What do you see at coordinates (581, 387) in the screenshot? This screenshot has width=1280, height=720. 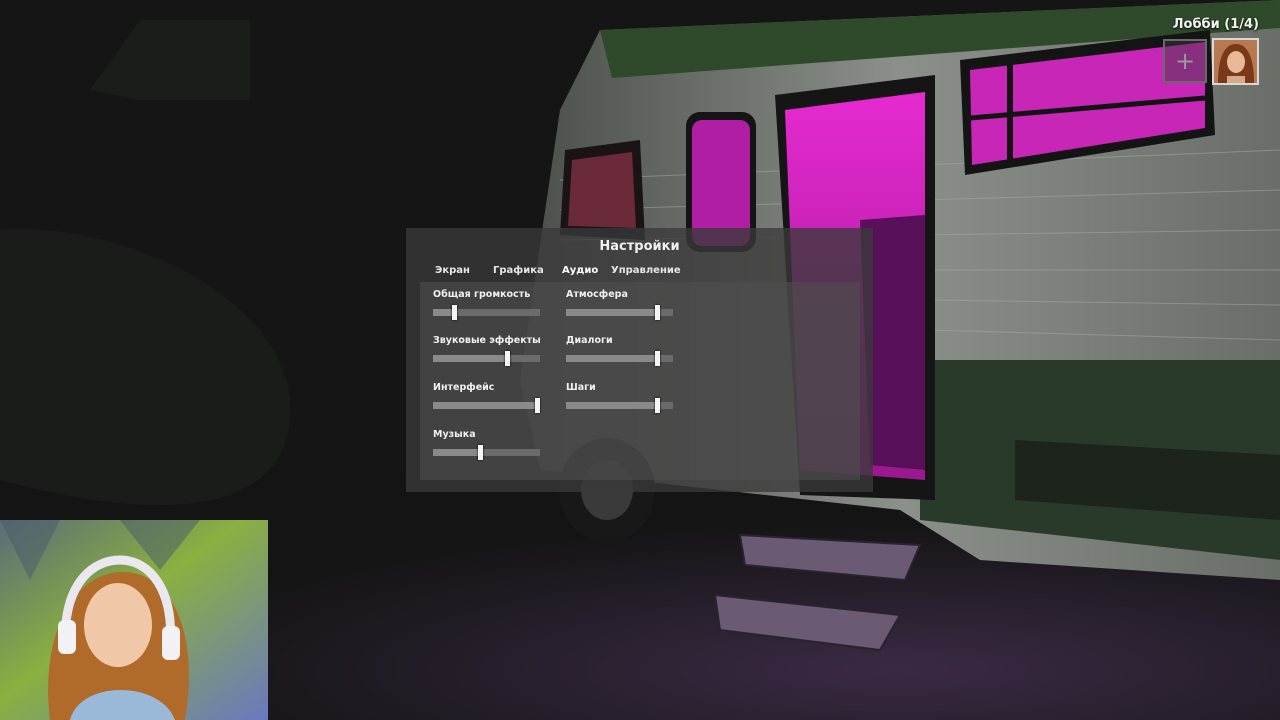 I see `slider-label: Шаги` at bounding box center [581, 387].